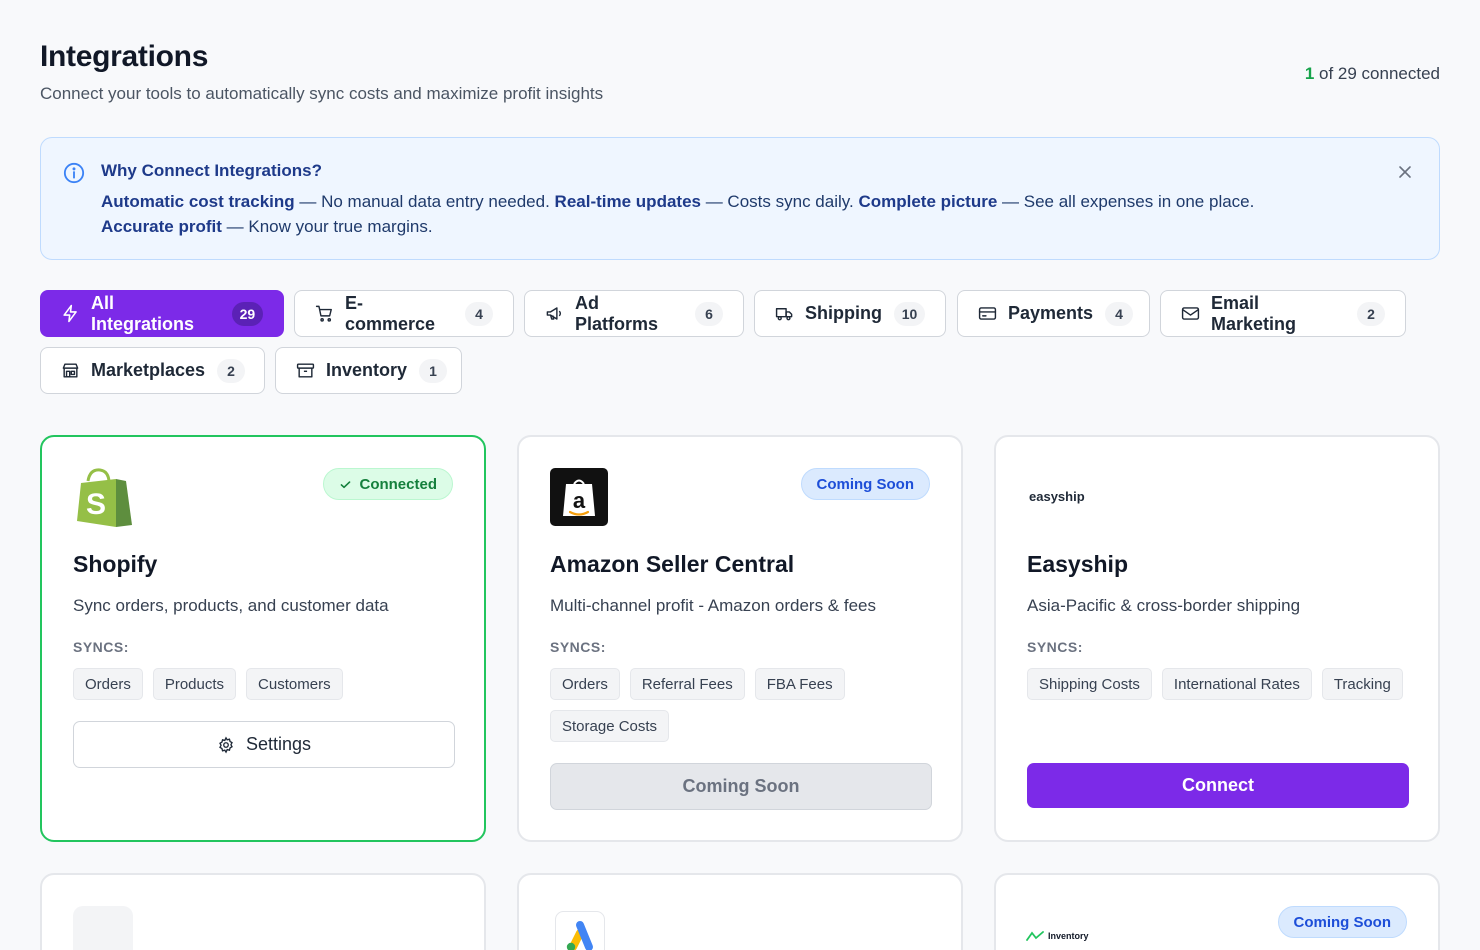 This screenshot has width=1480, height=950. Describe the element at coordinates (799, 684) in the screenshot. I see `sync-chip: FBA Fees` at that location.